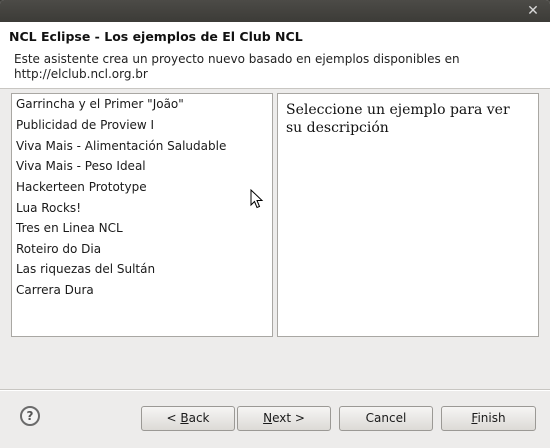  I want to click on finish-button: Finish, so click(488, 418).